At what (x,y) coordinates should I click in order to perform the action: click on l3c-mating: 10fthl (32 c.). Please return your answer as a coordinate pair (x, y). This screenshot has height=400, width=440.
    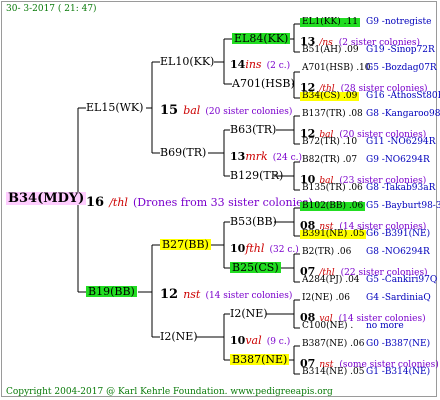
    Looking at the image, I should click on (264, 247).